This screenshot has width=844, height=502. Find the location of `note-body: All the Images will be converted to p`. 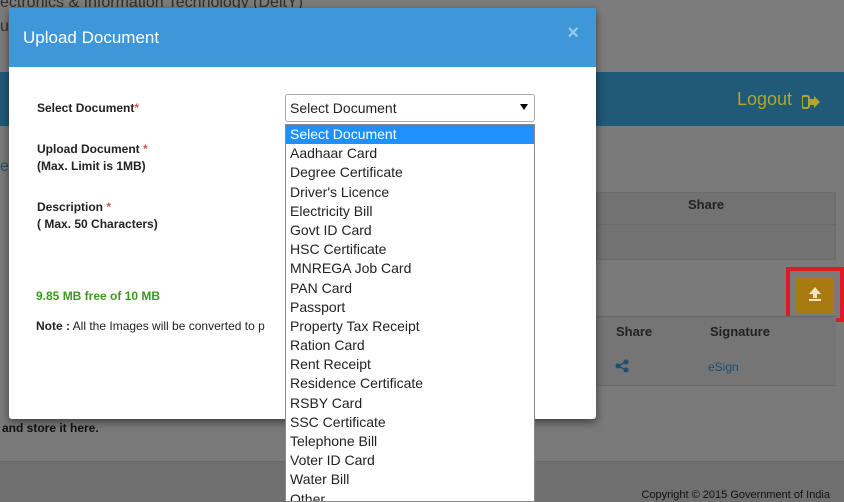

note-body: All the Images will be converted to p is located at coordinates (168, 326).